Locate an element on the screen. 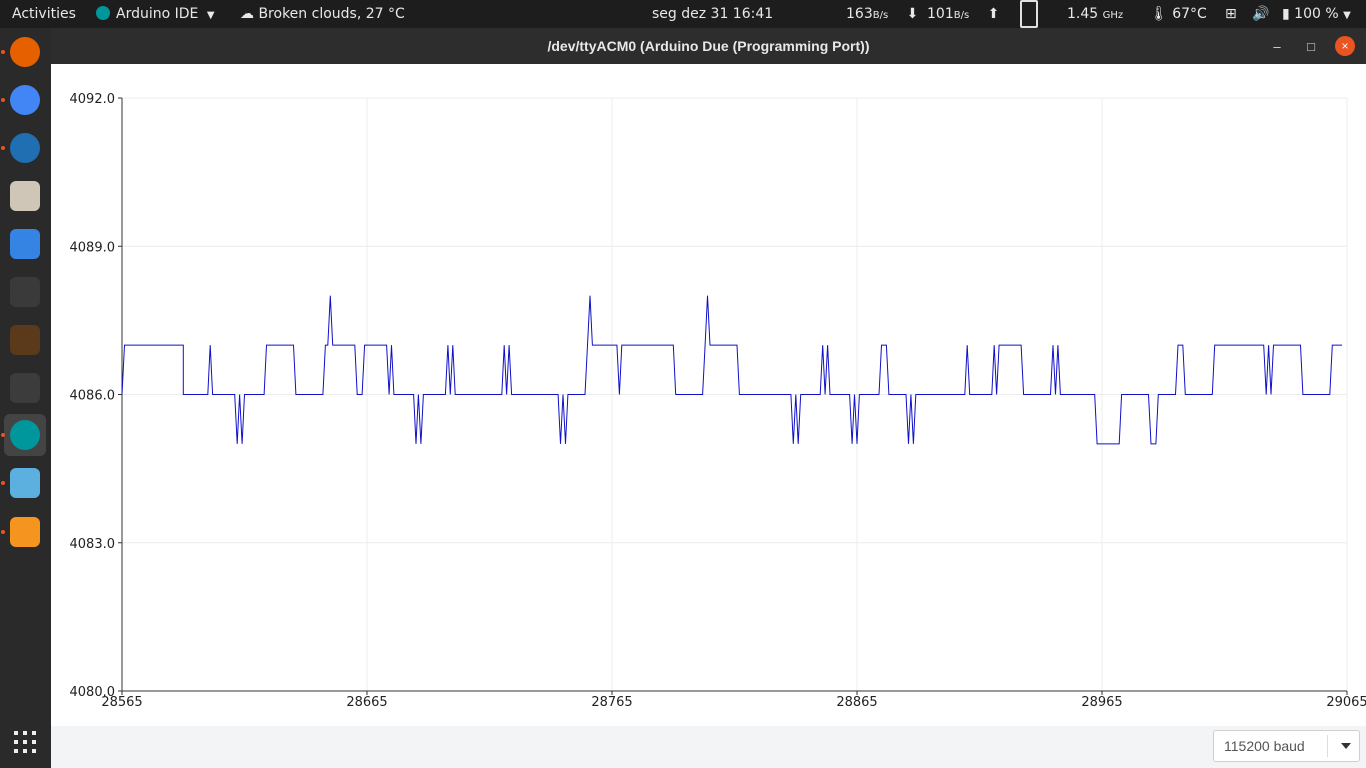 The height and width of the screenshot is (768, 1366). terminal-icon is located at coordinates (25, 292).